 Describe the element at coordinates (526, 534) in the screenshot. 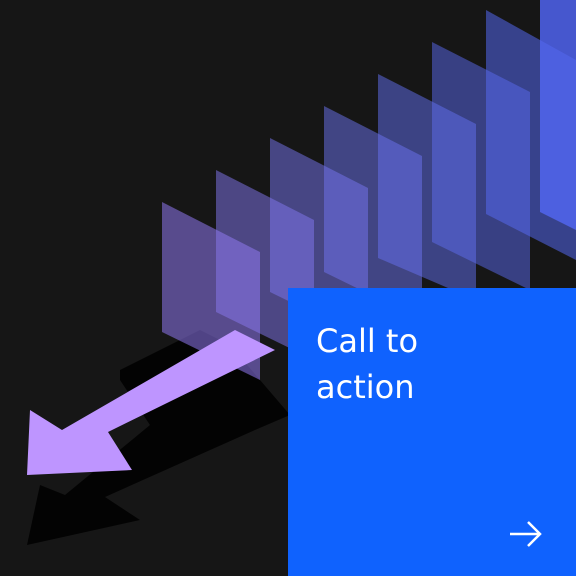

I see `arrow-right-icon` at that location.